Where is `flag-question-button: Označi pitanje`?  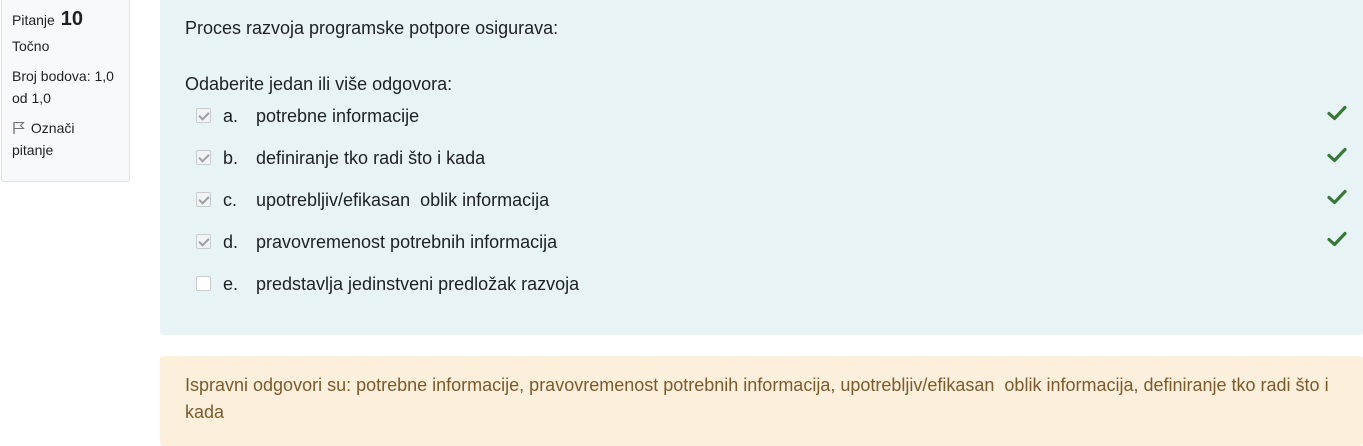
flag-question-button: Označi pitanje is located at coordinates (65, 139).